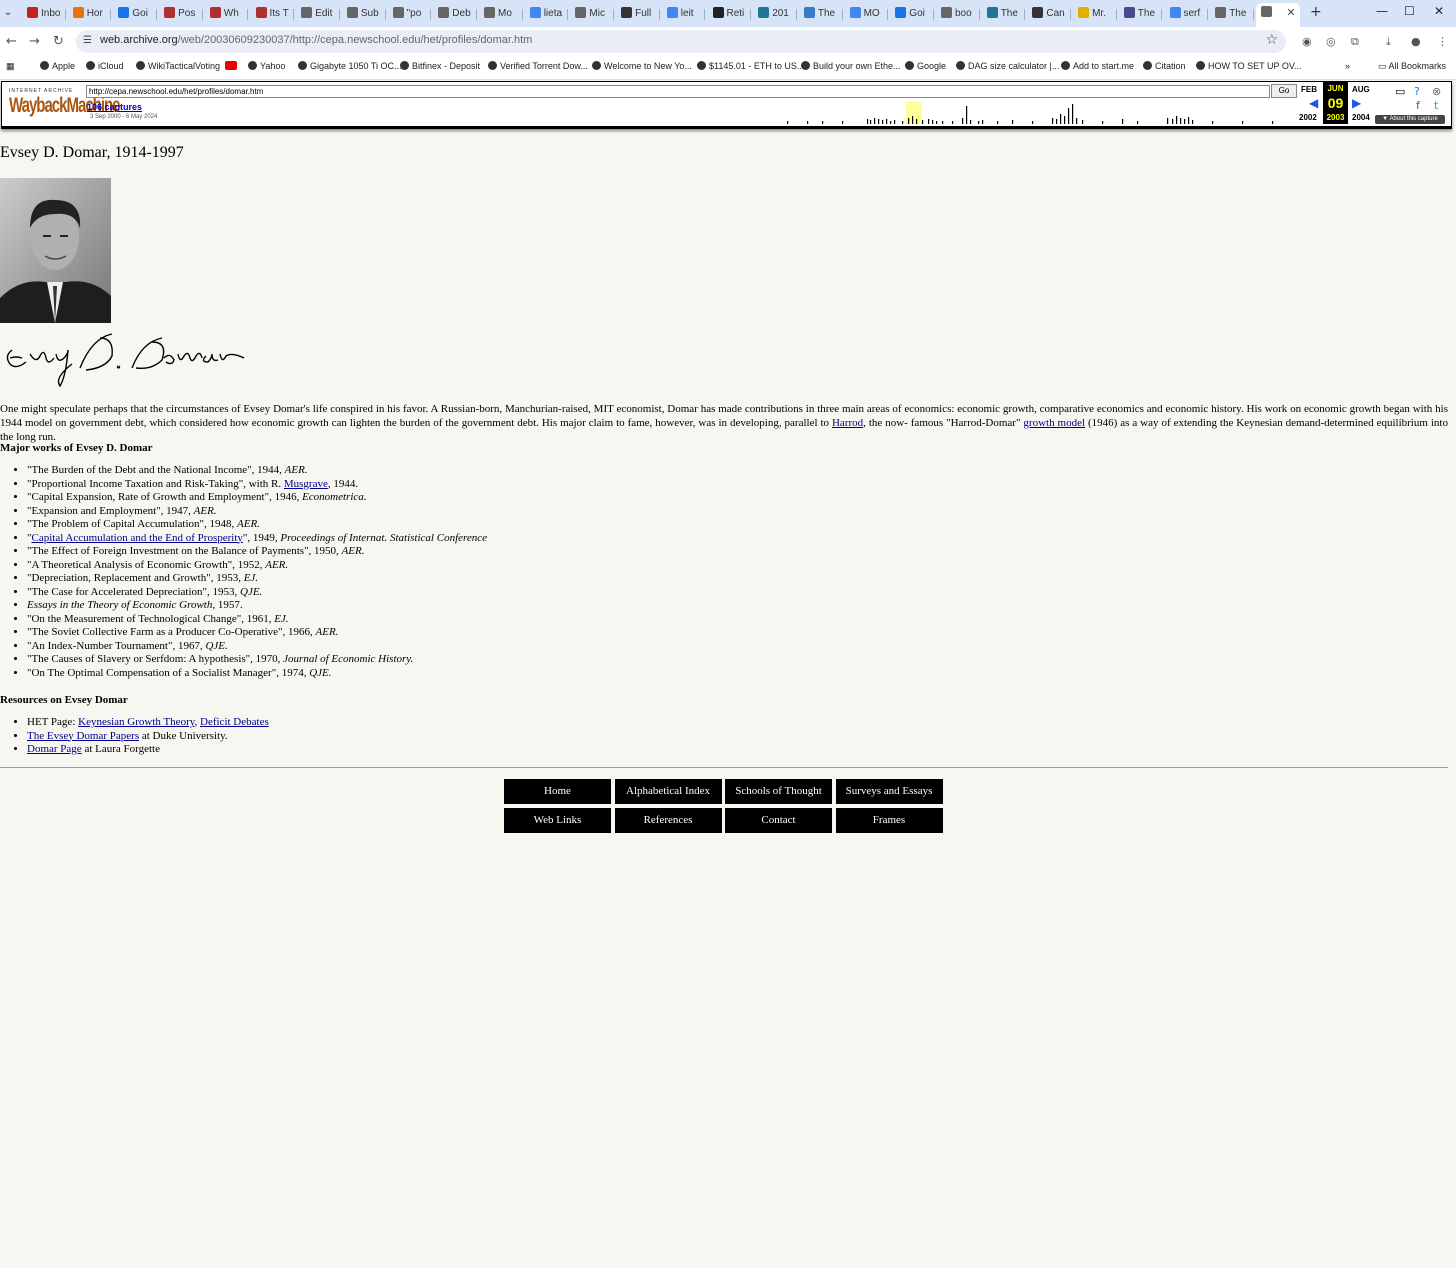 This screenshot has height=1268, width=1456. I want to click on bookmark-item, so click(232, 66).